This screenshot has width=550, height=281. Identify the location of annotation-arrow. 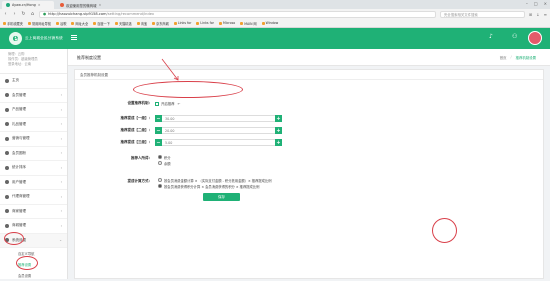
(170, 69).